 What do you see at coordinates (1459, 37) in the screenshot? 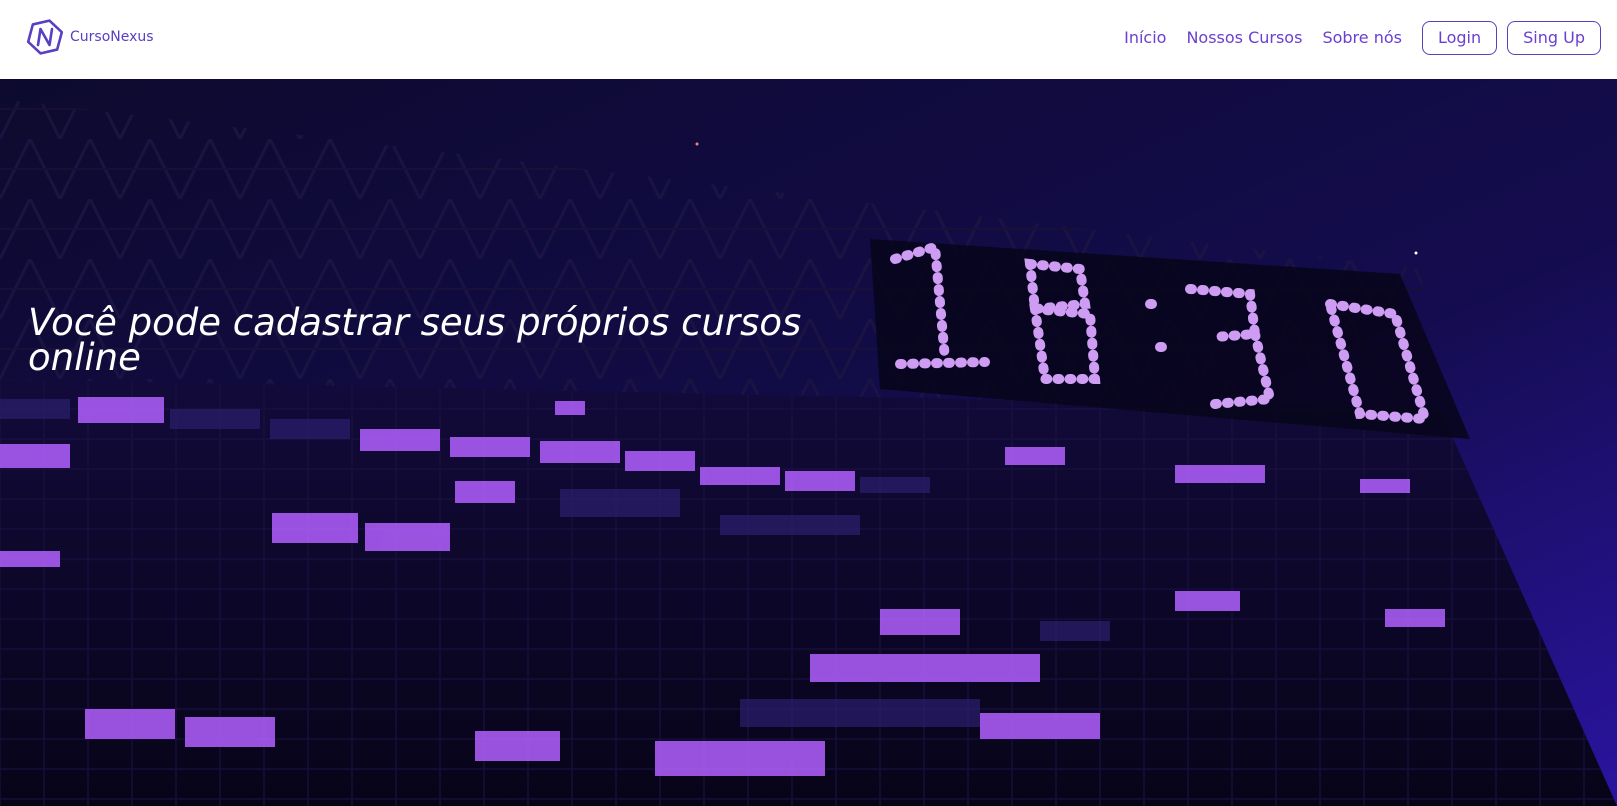
I see `login-button: Login` at bounding box center [1459, 37].